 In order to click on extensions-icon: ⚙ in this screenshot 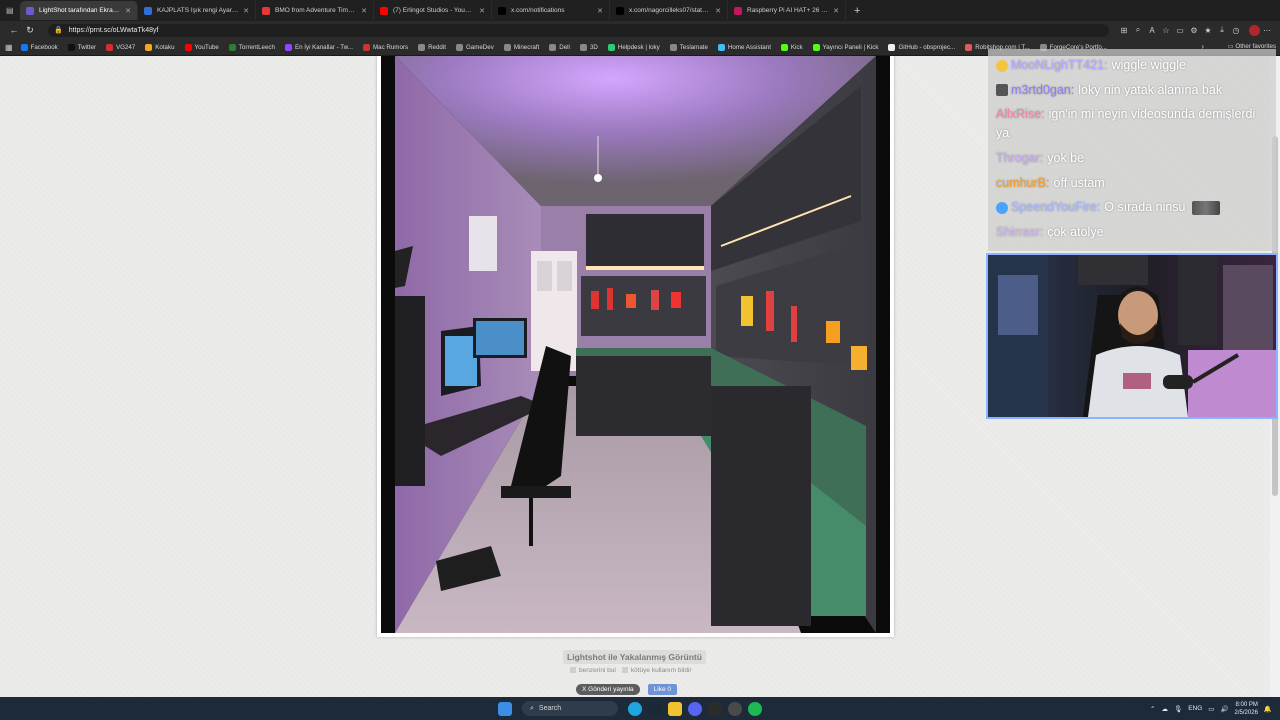, I will do `click(1194, 30)`.